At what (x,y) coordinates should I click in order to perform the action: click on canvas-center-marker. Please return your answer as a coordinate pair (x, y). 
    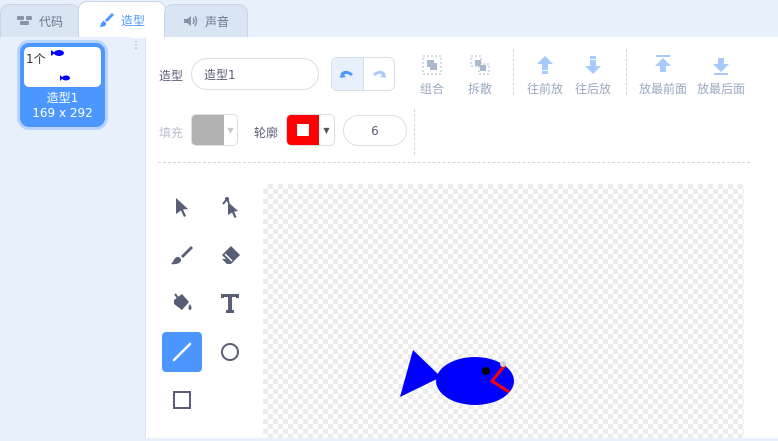
    Looking at the image, I should click on (503, 364).